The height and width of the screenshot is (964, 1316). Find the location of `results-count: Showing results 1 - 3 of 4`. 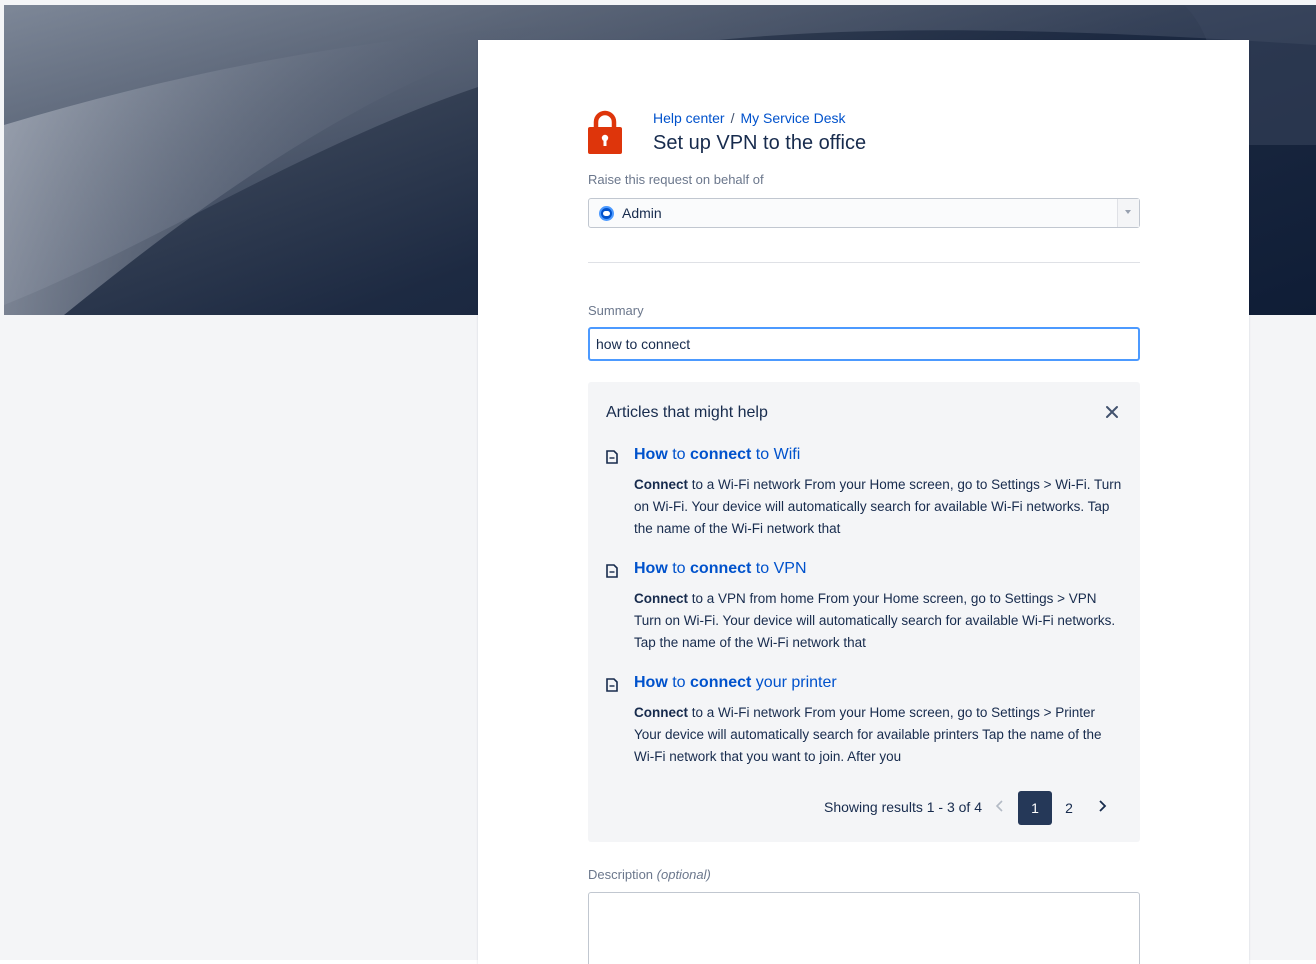

results-count: Showing results 1 - 3 of 4 is located at coordinates (903, 807).